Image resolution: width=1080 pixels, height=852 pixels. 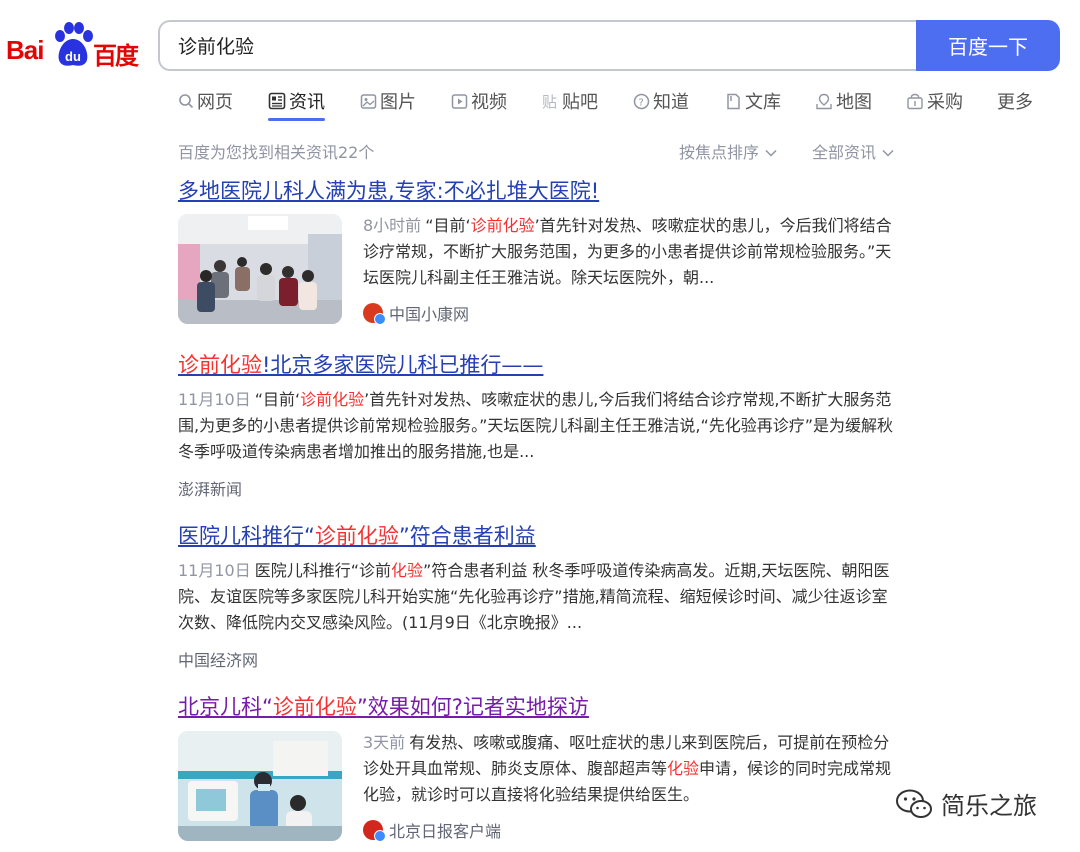 I want to click on tab-zhidao: ? 知道, so click(x=661, y=101).